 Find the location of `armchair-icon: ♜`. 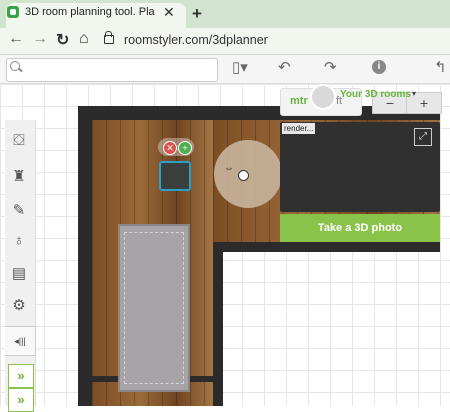

armchair-icon: ♜ is located at coordinates (19, 177).